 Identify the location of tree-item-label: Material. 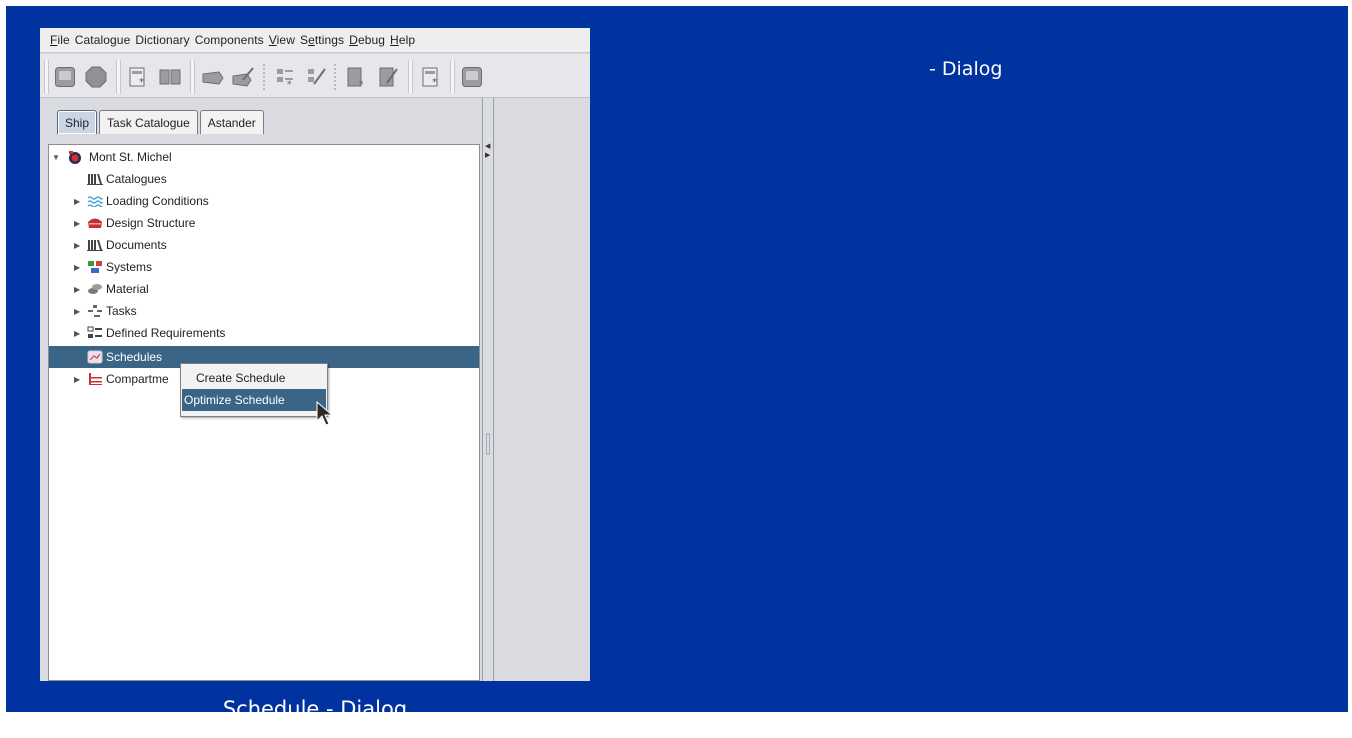
(127, 289).